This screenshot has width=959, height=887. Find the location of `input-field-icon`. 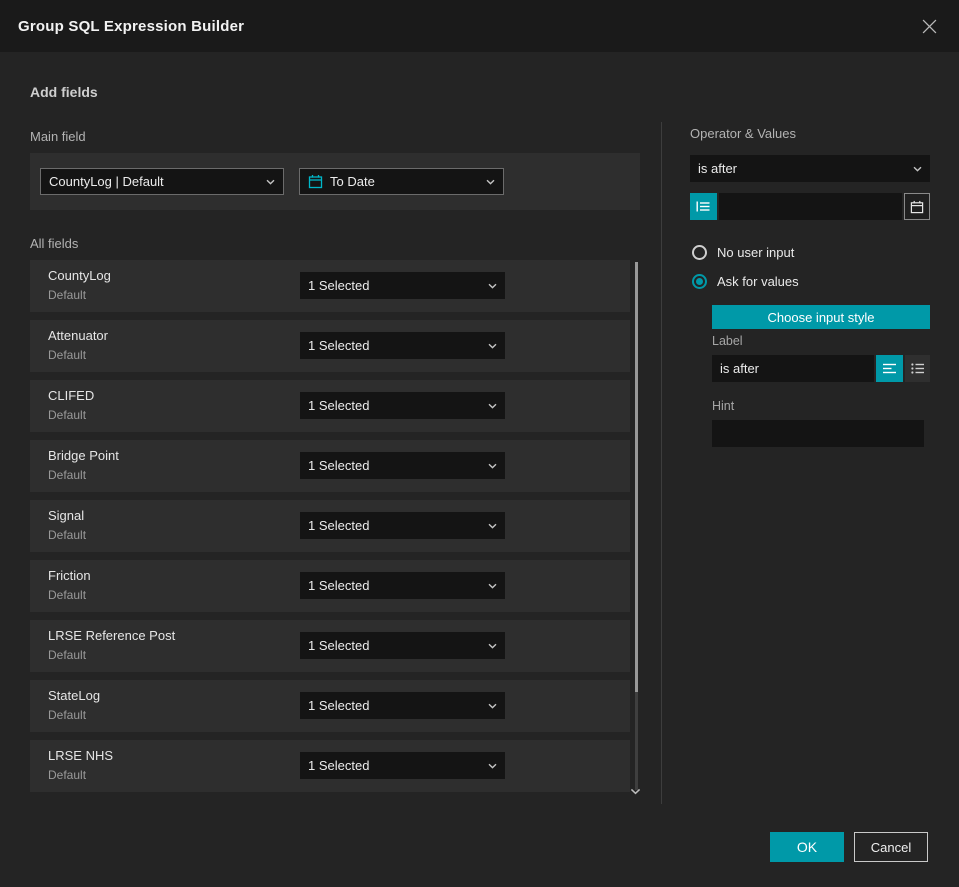

input-field-icon is located at coordinates (703, 206).